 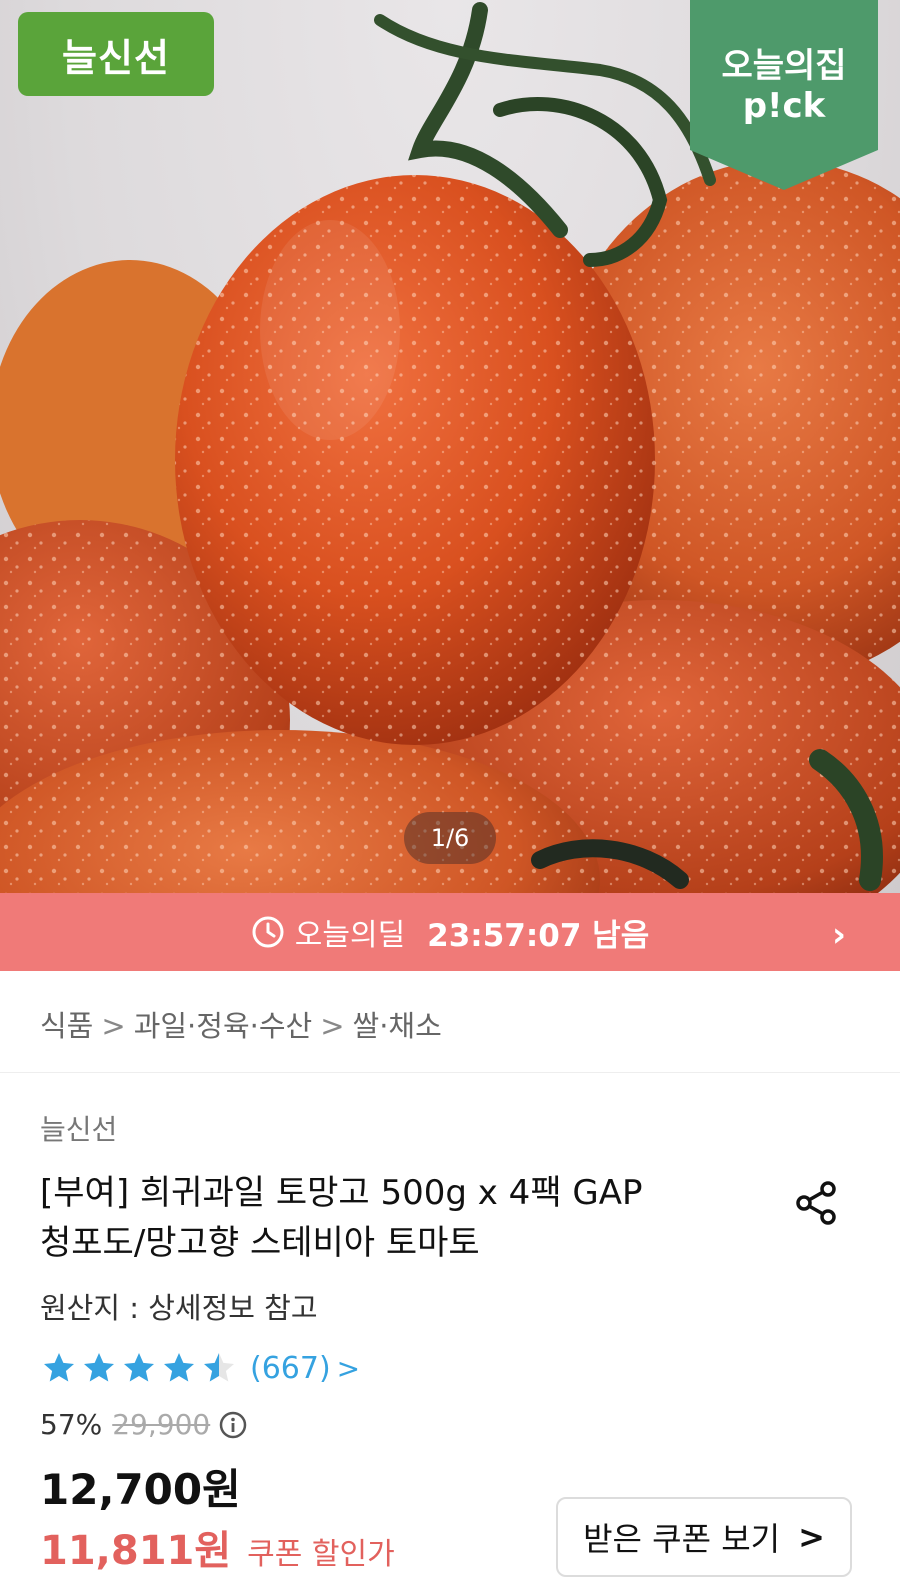 I want to click on rating-row: (667) >, so click(x=200, y=1368).